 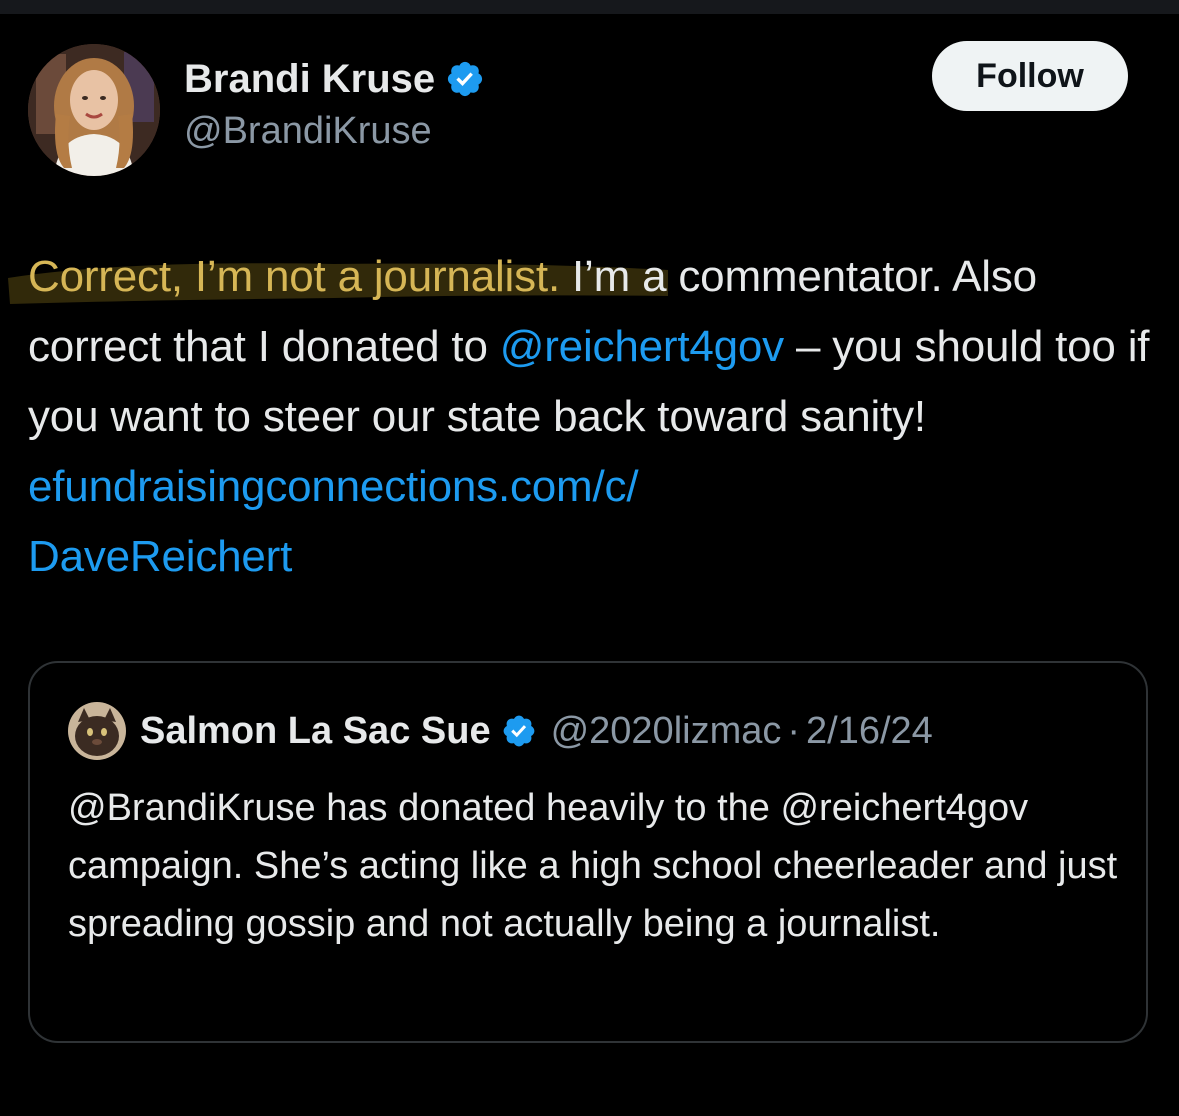 What do you see at coordinates (94, 110) in the screenshot?
I see `avatar` at bounding box center [94, 110].